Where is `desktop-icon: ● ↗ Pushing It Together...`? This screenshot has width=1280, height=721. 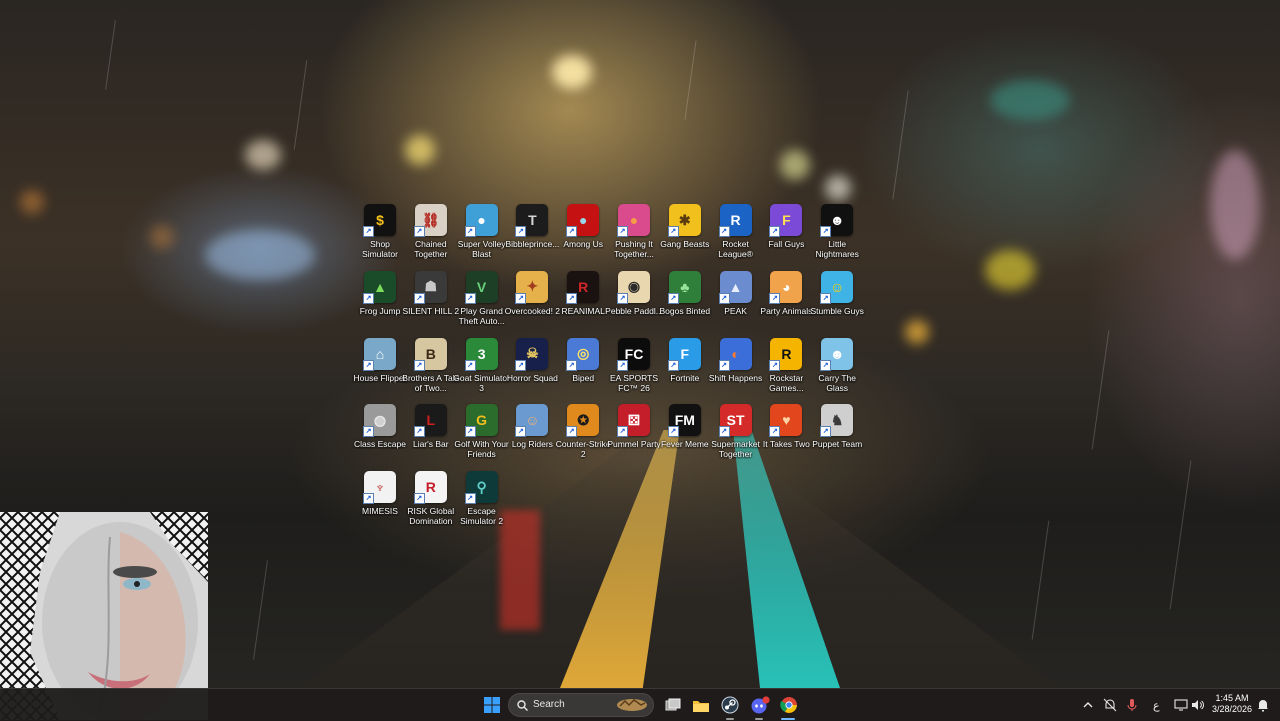 desktop-icon: ● ↗ Pushing It Together... is located at coordinates (634, 236).